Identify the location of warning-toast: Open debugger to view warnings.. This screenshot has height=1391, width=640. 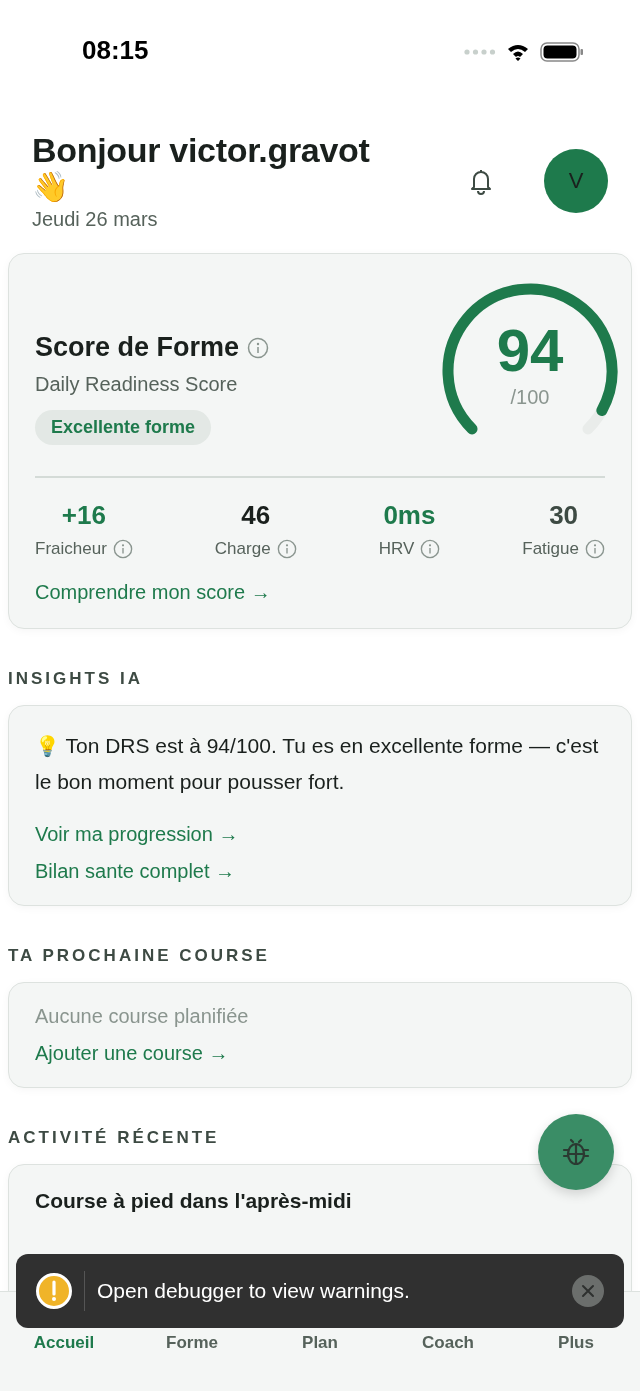
(320, 1291).